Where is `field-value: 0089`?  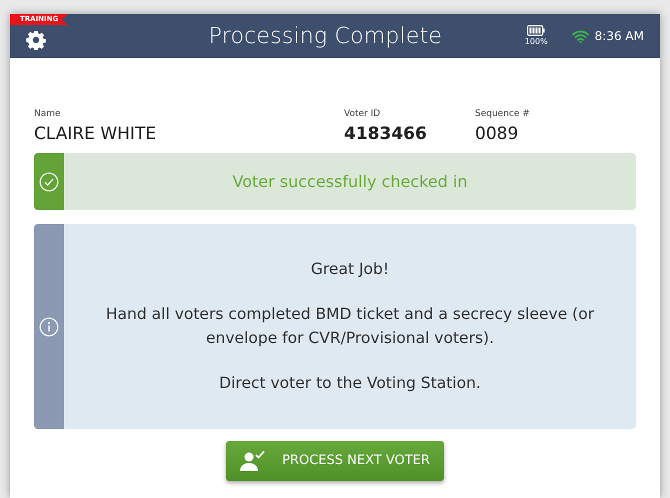 field-value: 0089 is located at coordinates (497, 134).